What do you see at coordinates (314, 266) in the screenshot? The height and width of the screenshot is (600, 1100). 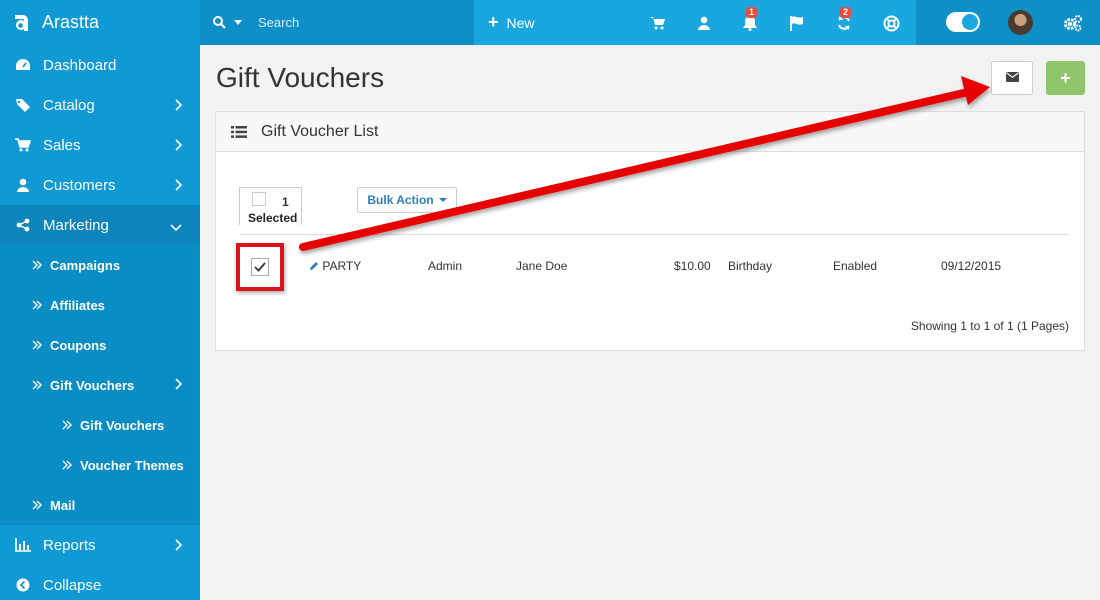 I see `pencil-icon` at bounding box center [314, 266].